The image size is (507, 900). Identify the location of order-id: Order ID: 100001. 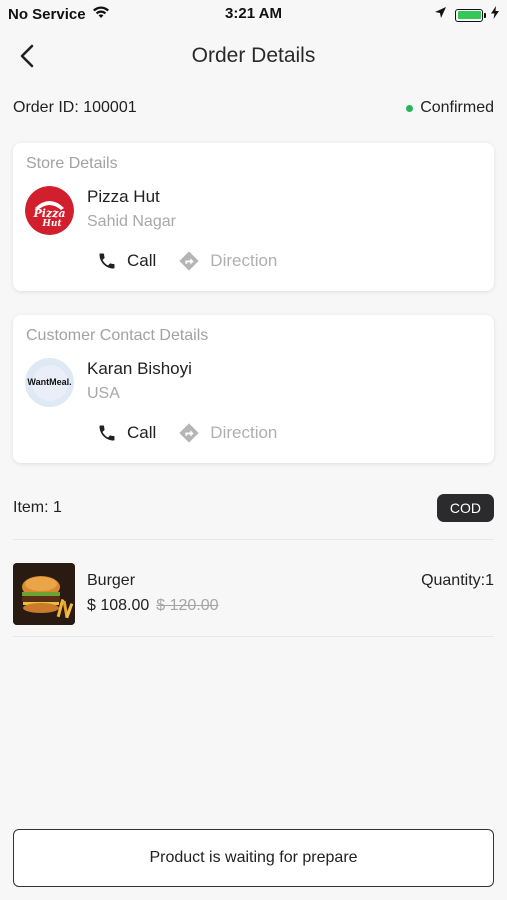
(75, 107).